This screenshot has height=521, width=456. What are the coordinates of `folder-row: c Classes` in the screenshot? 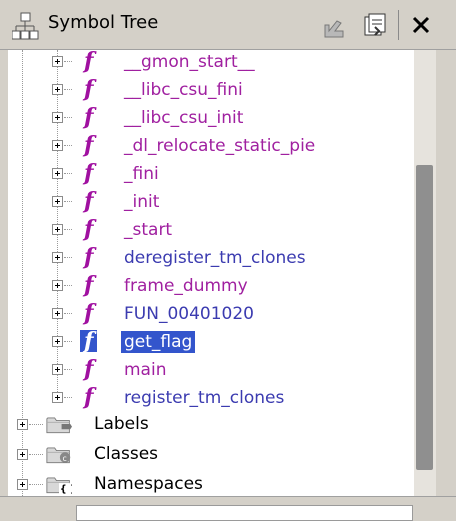 It's located at (211, 454).